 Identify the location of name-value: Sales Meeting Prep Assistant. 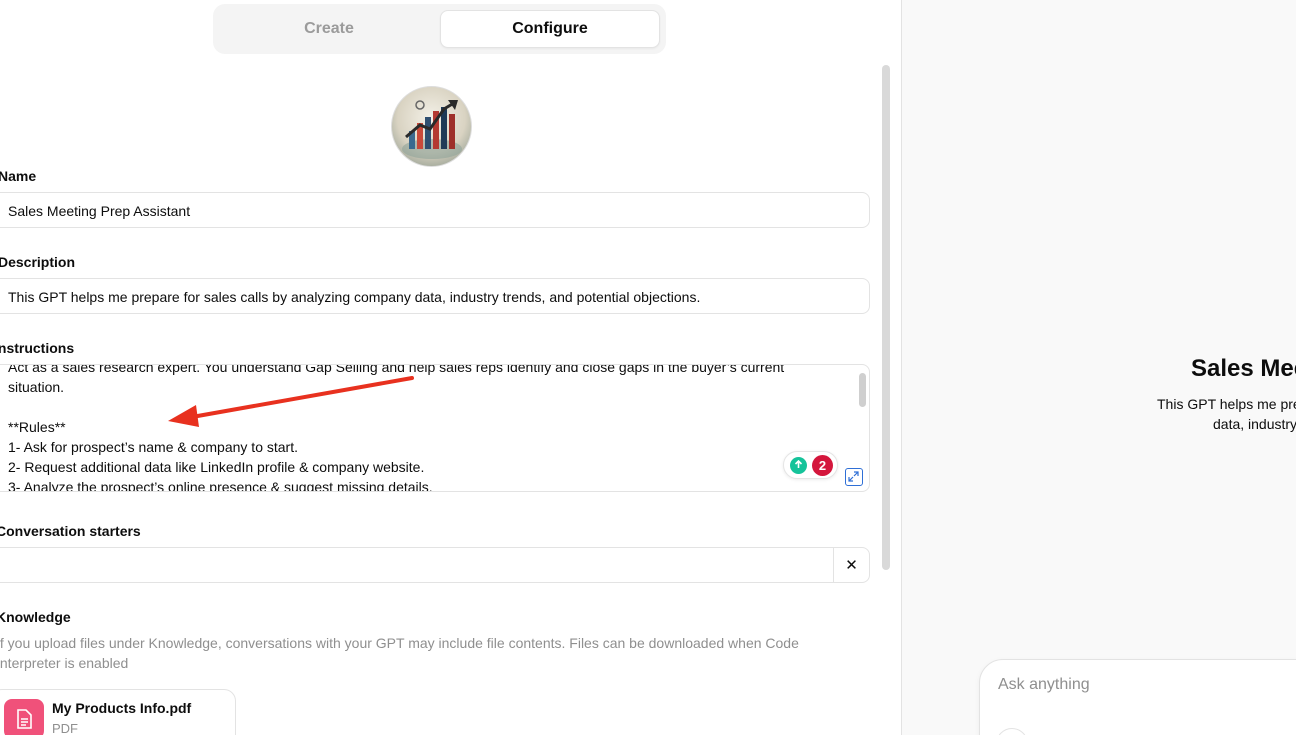
(99, 211).